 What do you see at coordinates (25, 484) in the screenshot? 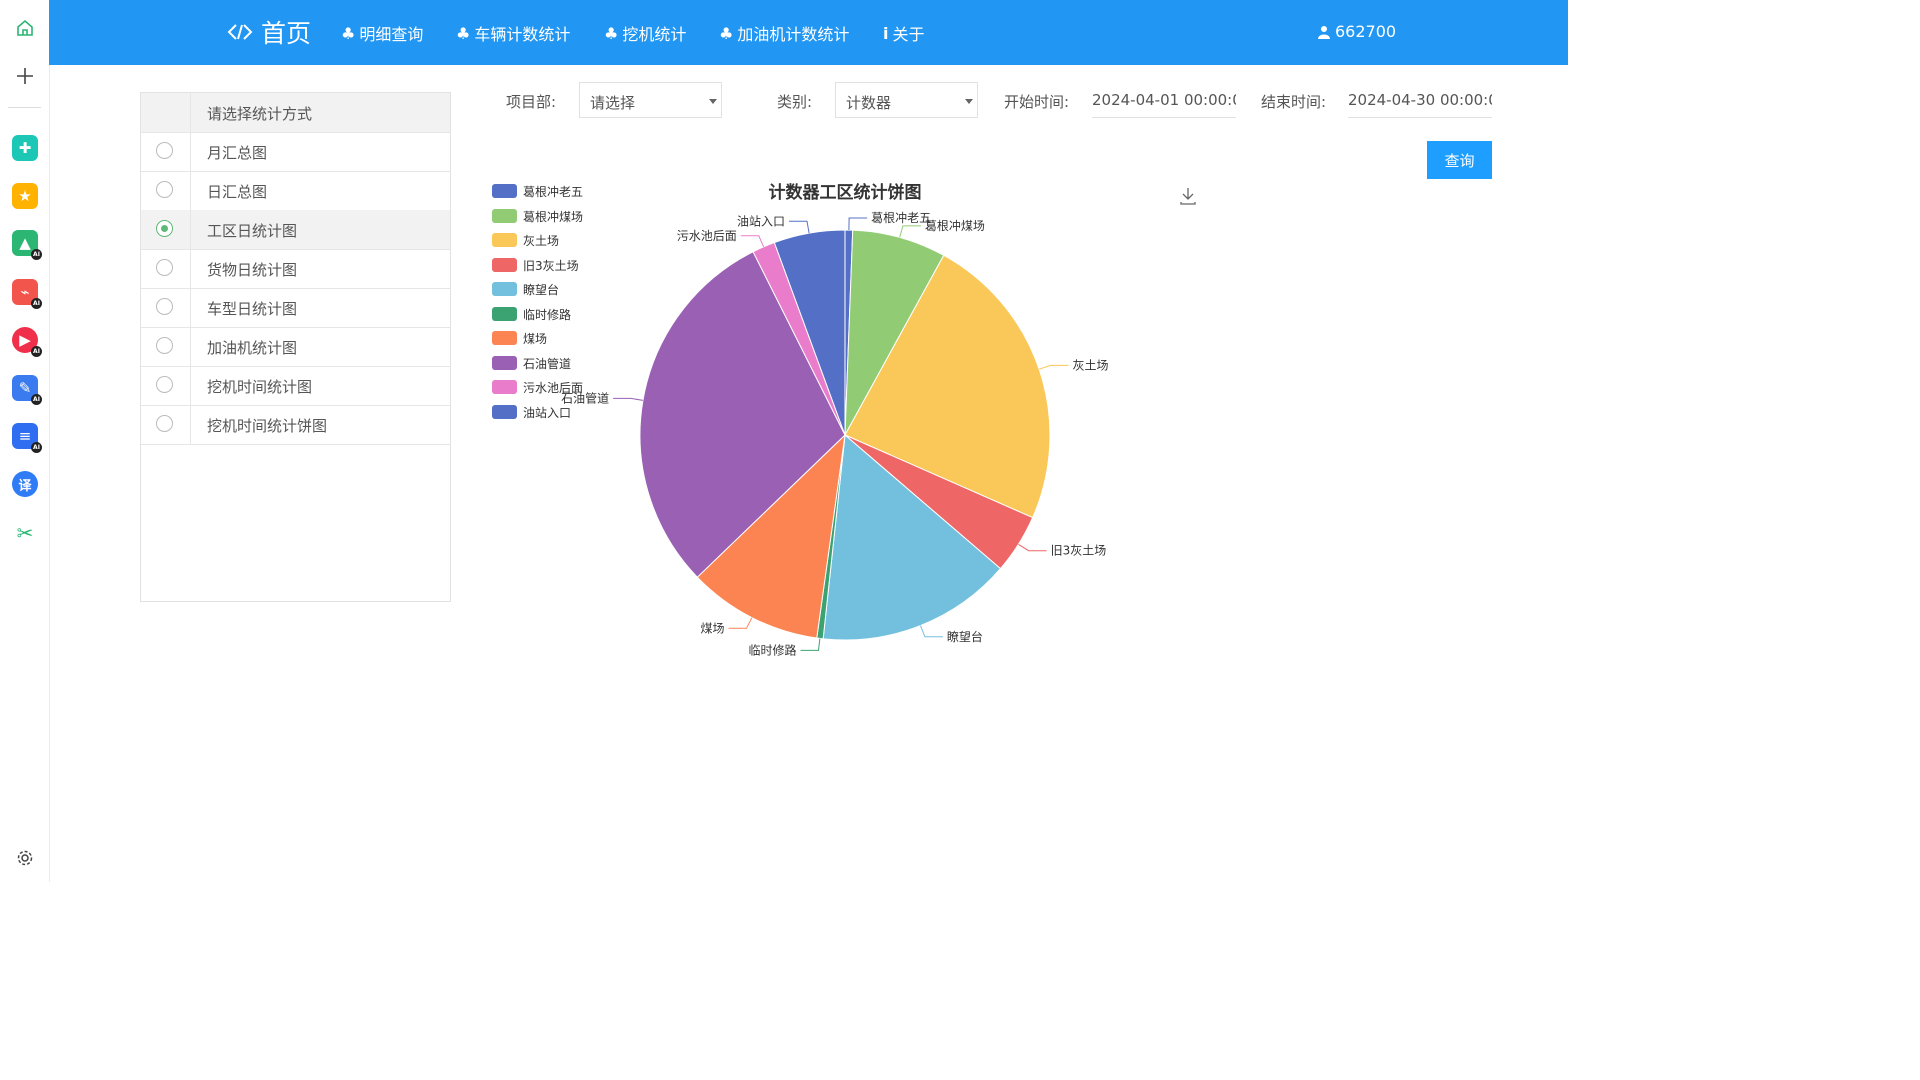
I see `translate-icon: 译` at bounding box center [25, 484].